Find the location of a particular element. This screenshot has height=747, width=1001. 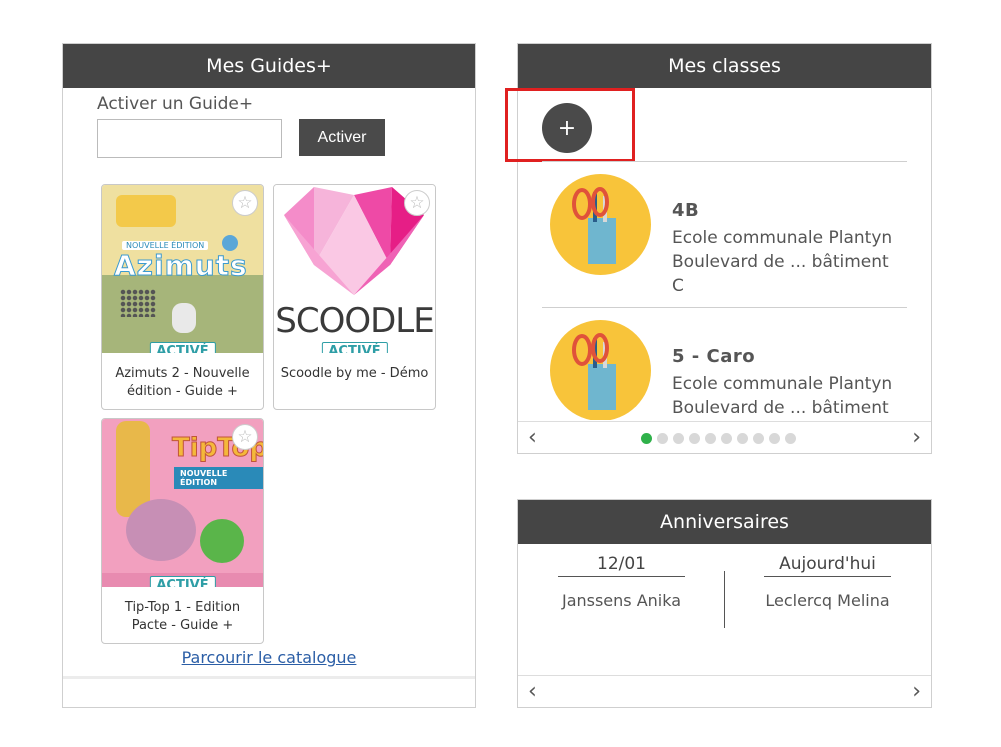

carousel-dots is located at coordinates (718, 438).